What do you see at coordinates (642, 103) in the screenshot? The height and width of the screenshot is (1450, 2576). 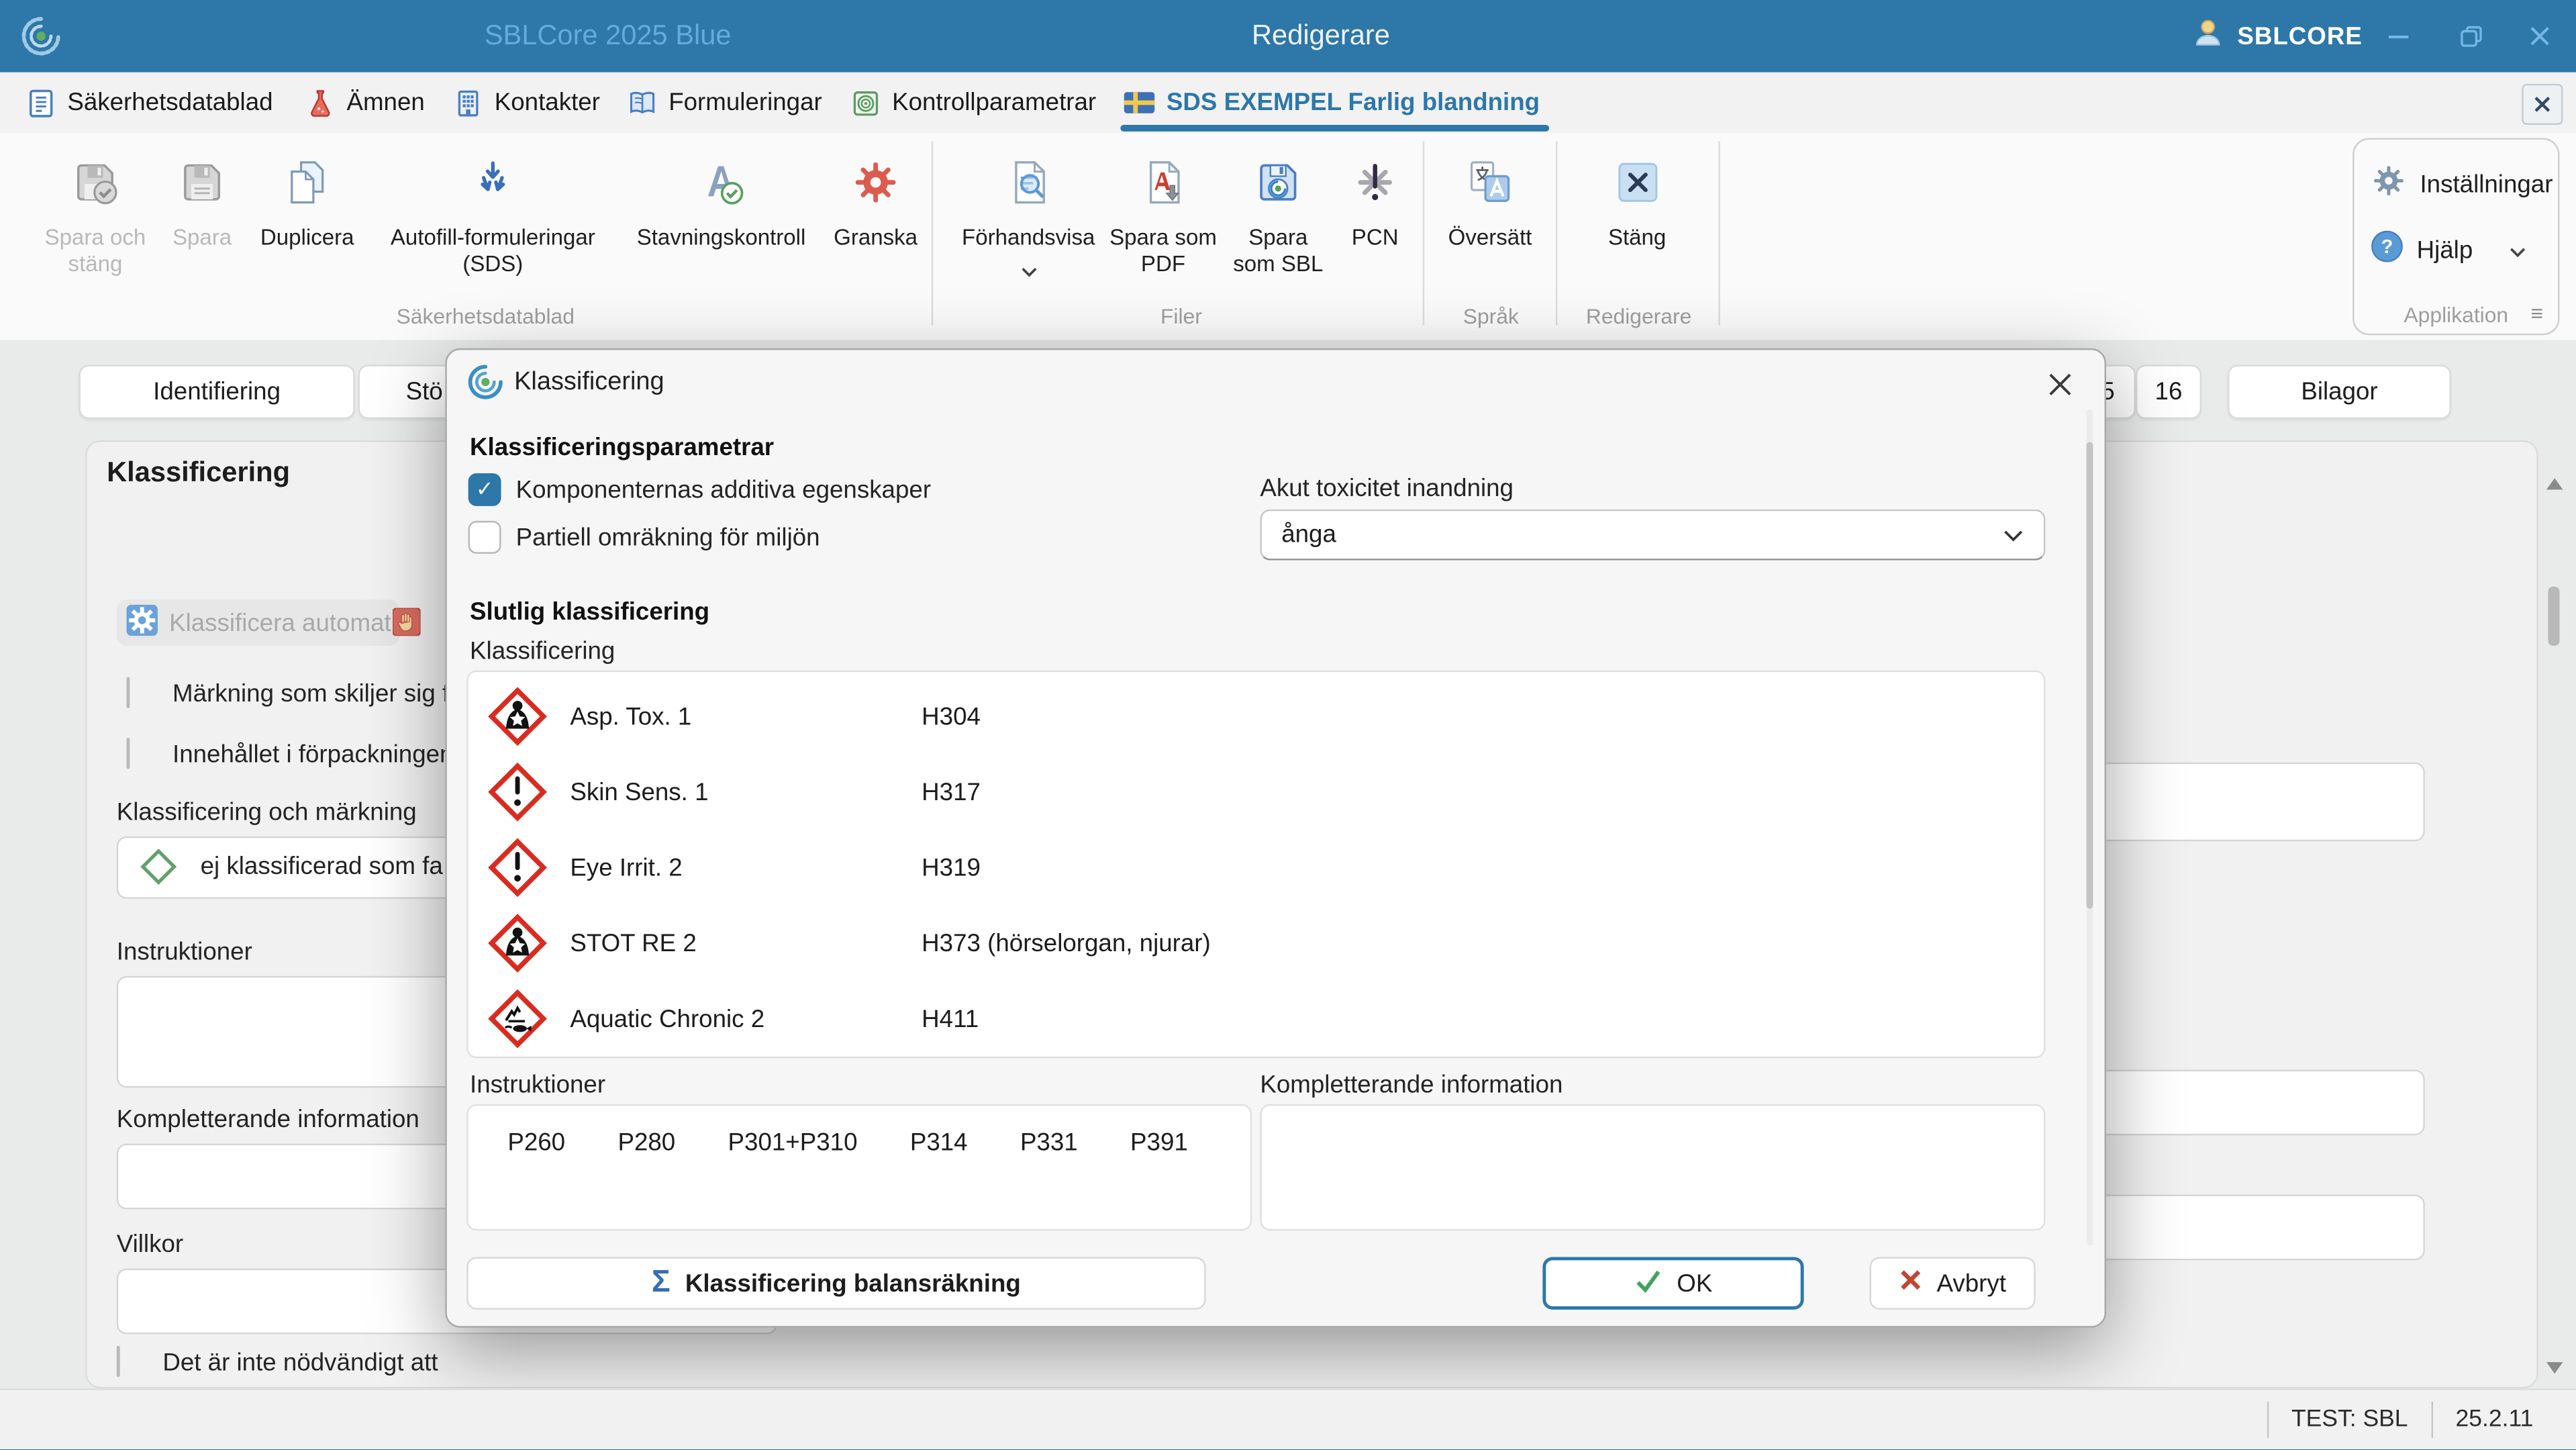 I see `book-icon` at bounding box center [642, 103].